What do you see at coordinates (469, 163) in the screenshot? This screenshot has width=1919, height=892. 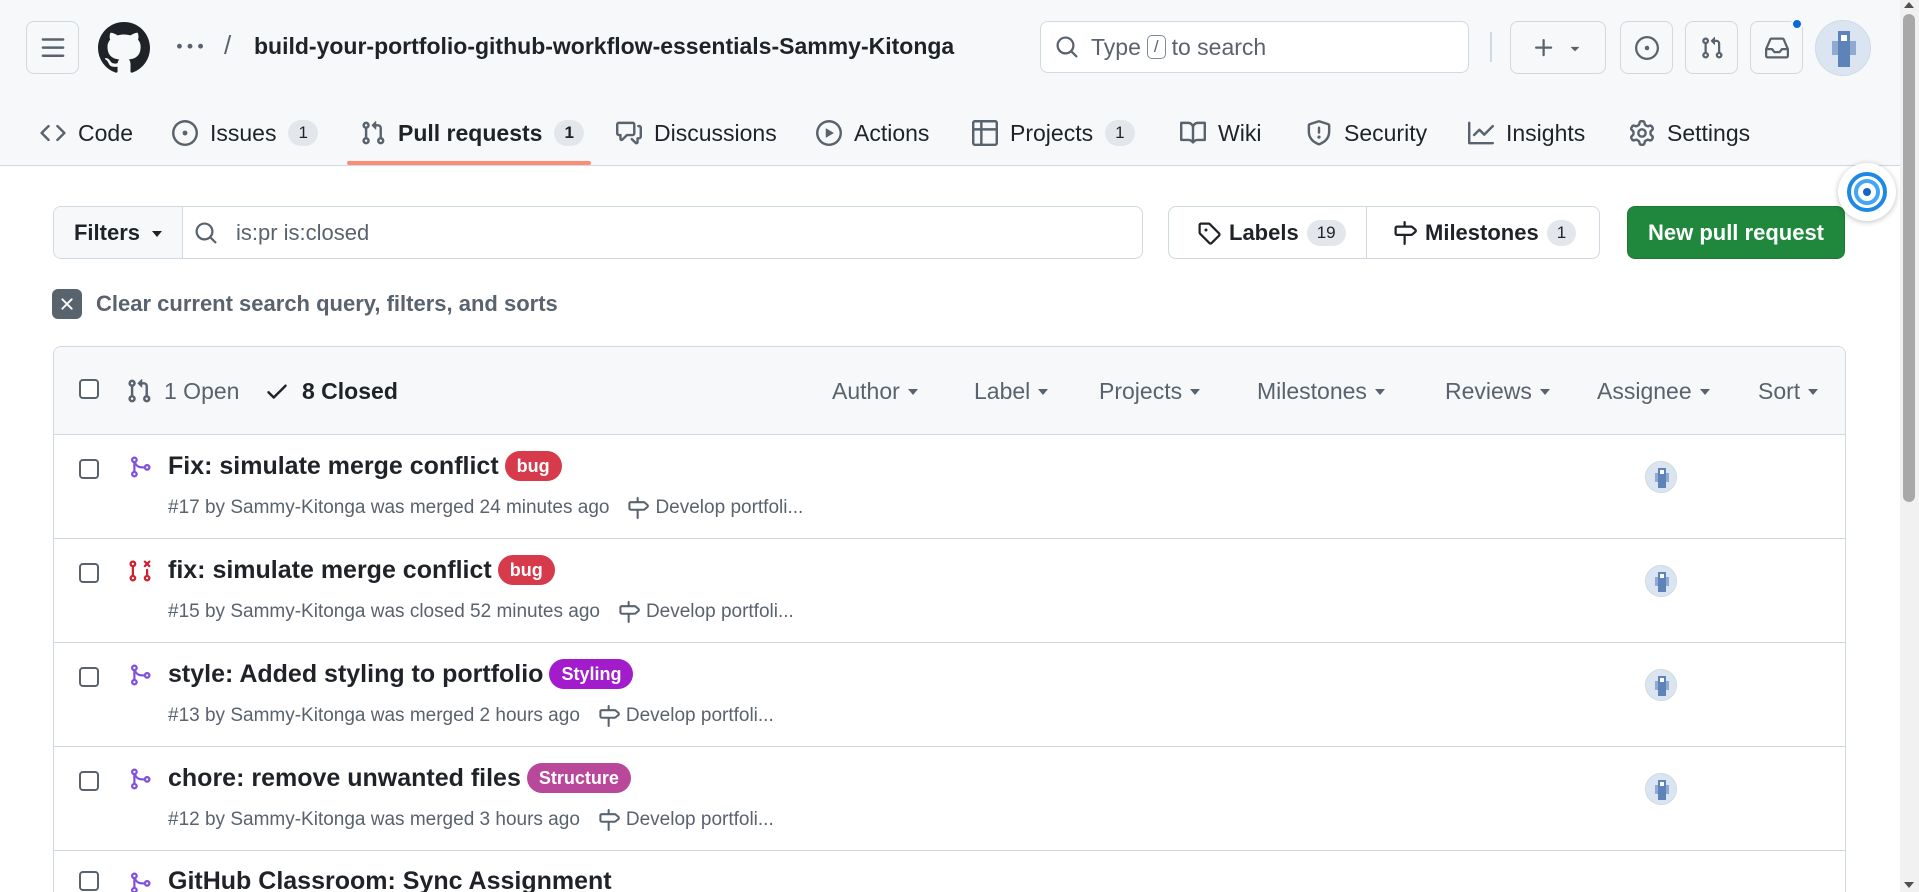 I see `active-tab-indicator` at bounding box center [469, 163].